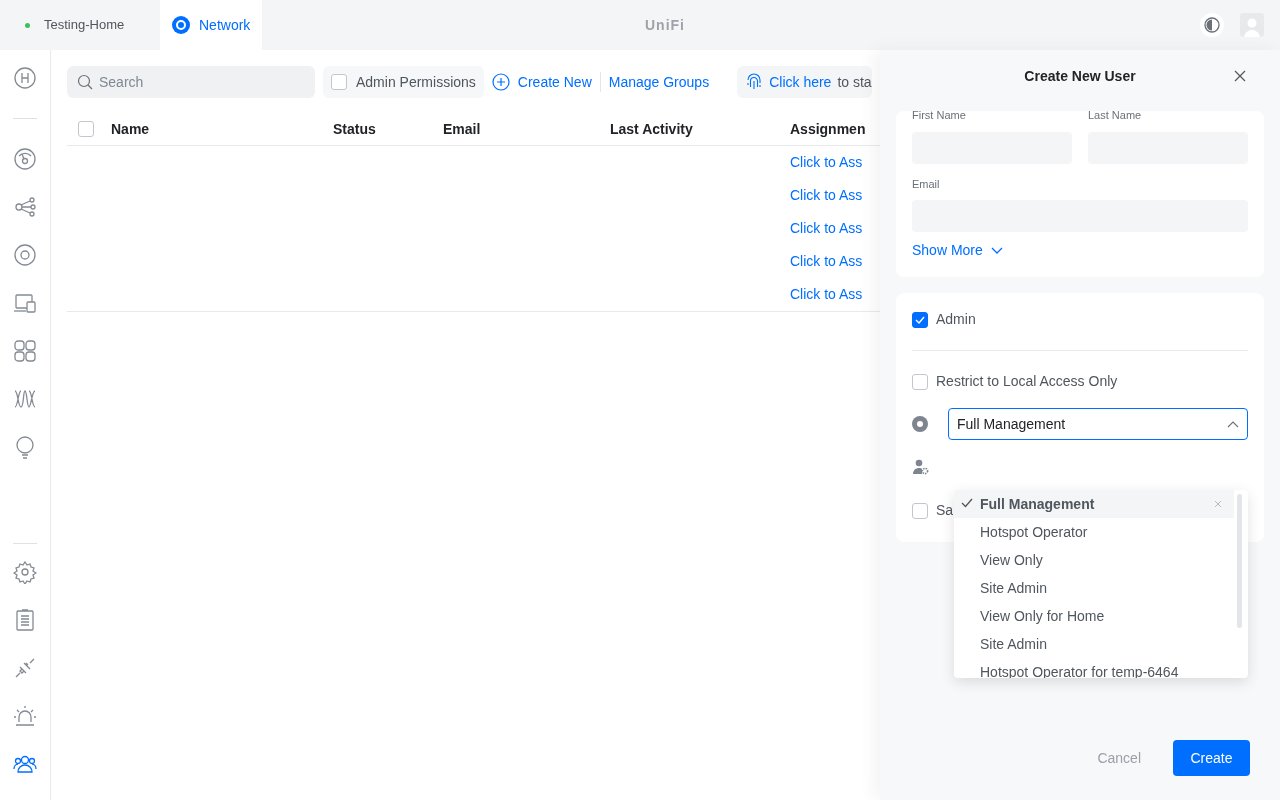  Describe the element at coordinates (1080, 76) in the screenshot. I see `panel-title: Create New User` at that location.